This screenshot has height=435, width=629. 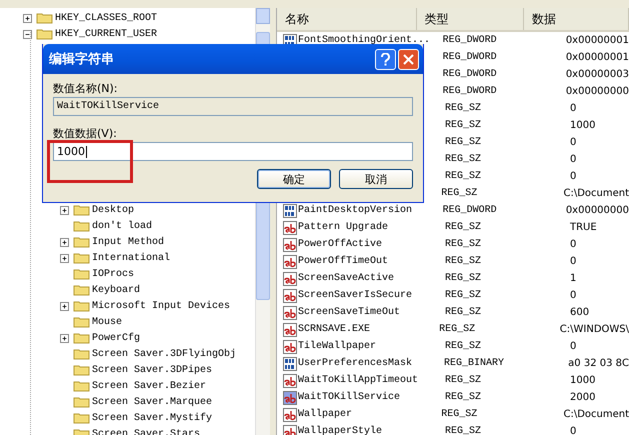 What do you see at coordinates (27, 34) in the screenshot?
I see `collapse-icon` at bounding box center [27, 34].